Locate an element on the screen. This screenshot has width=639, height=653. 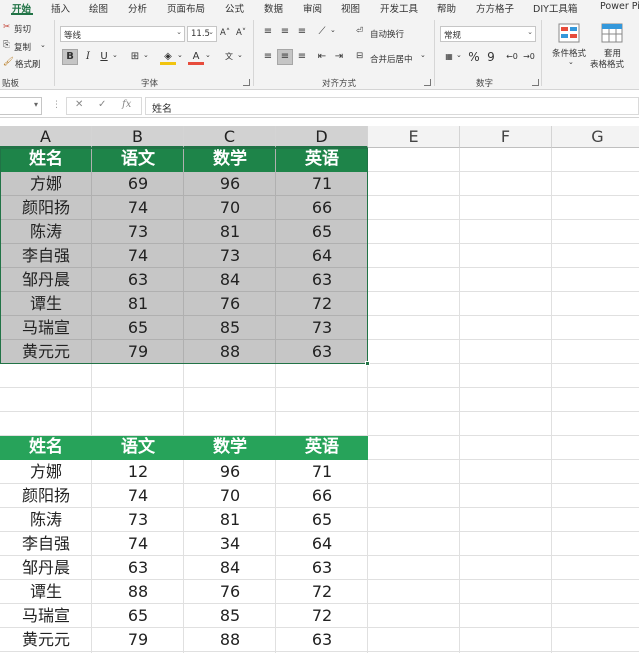
decrease-indent-icon: ⇤ is located at coordinates (322, 57).